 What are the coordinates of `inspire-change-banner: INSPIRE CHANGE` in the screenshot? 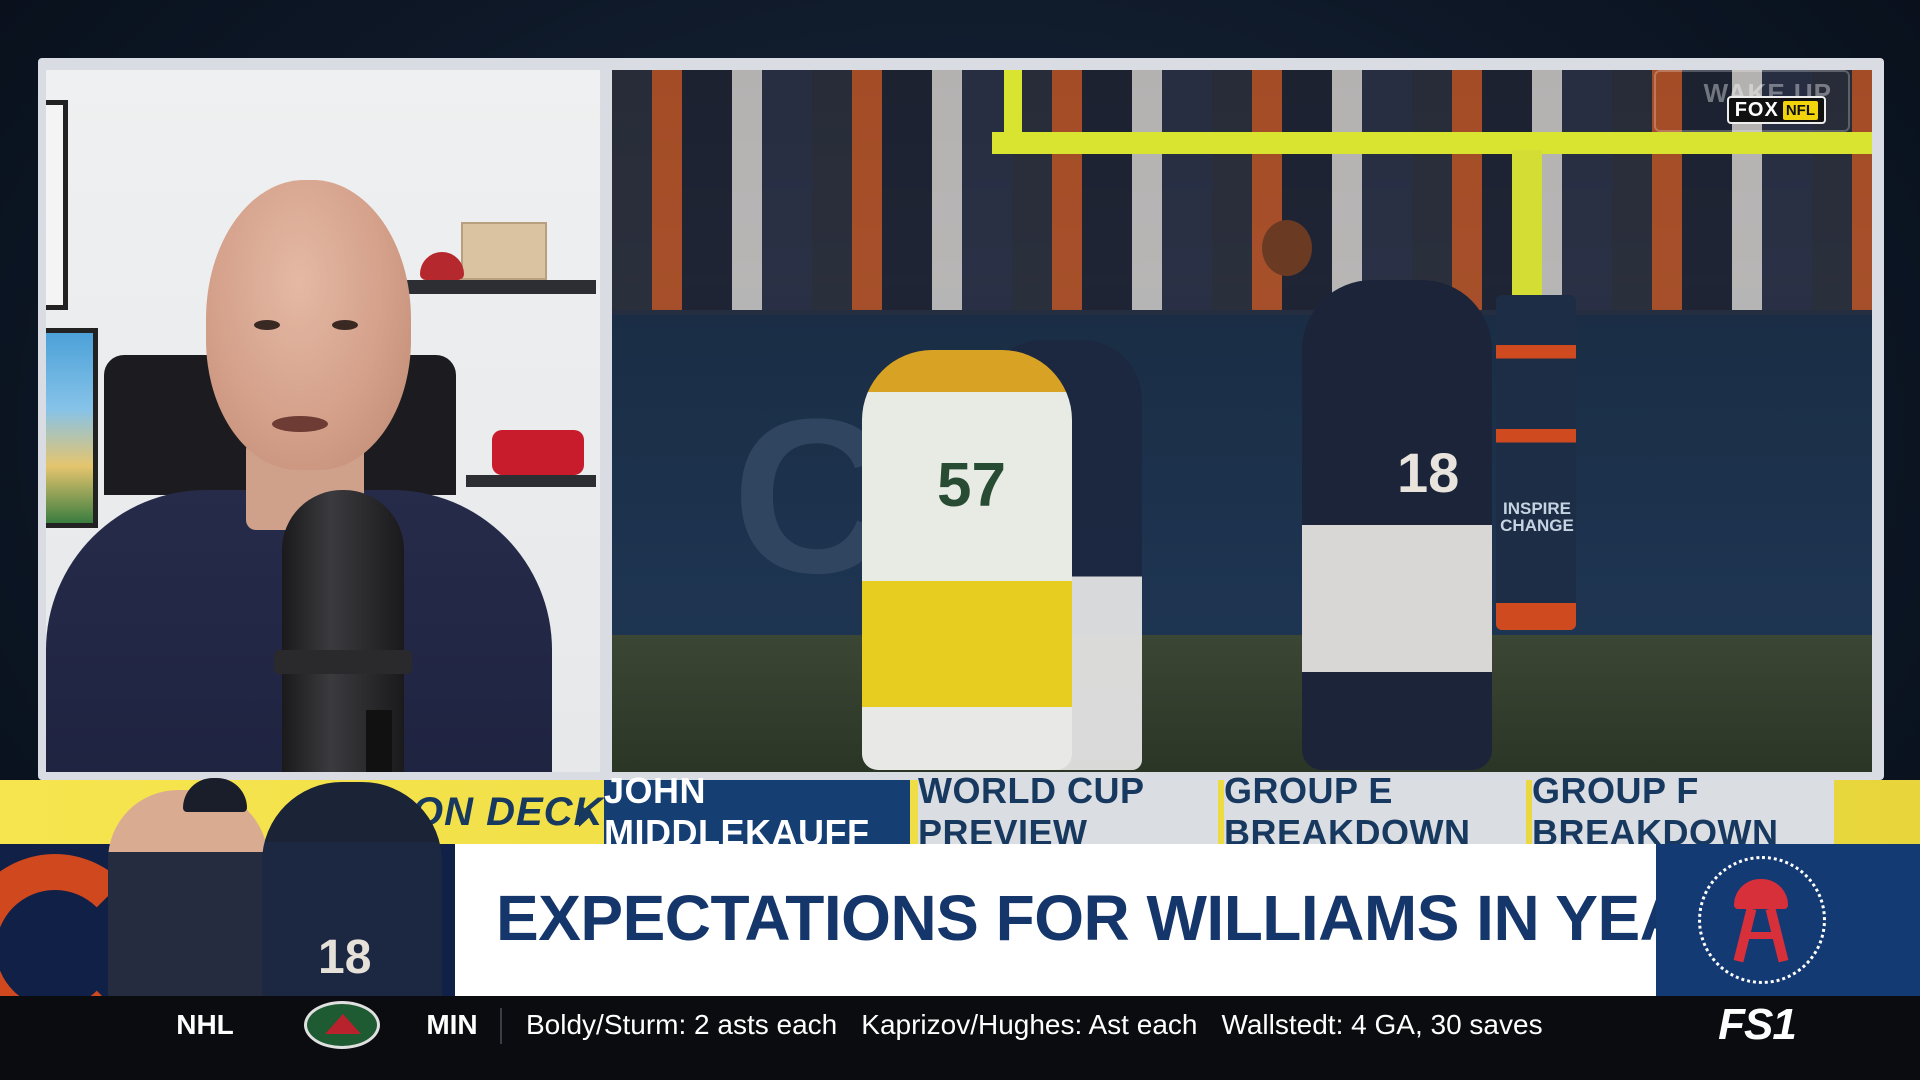 It's located at (1537, 517).